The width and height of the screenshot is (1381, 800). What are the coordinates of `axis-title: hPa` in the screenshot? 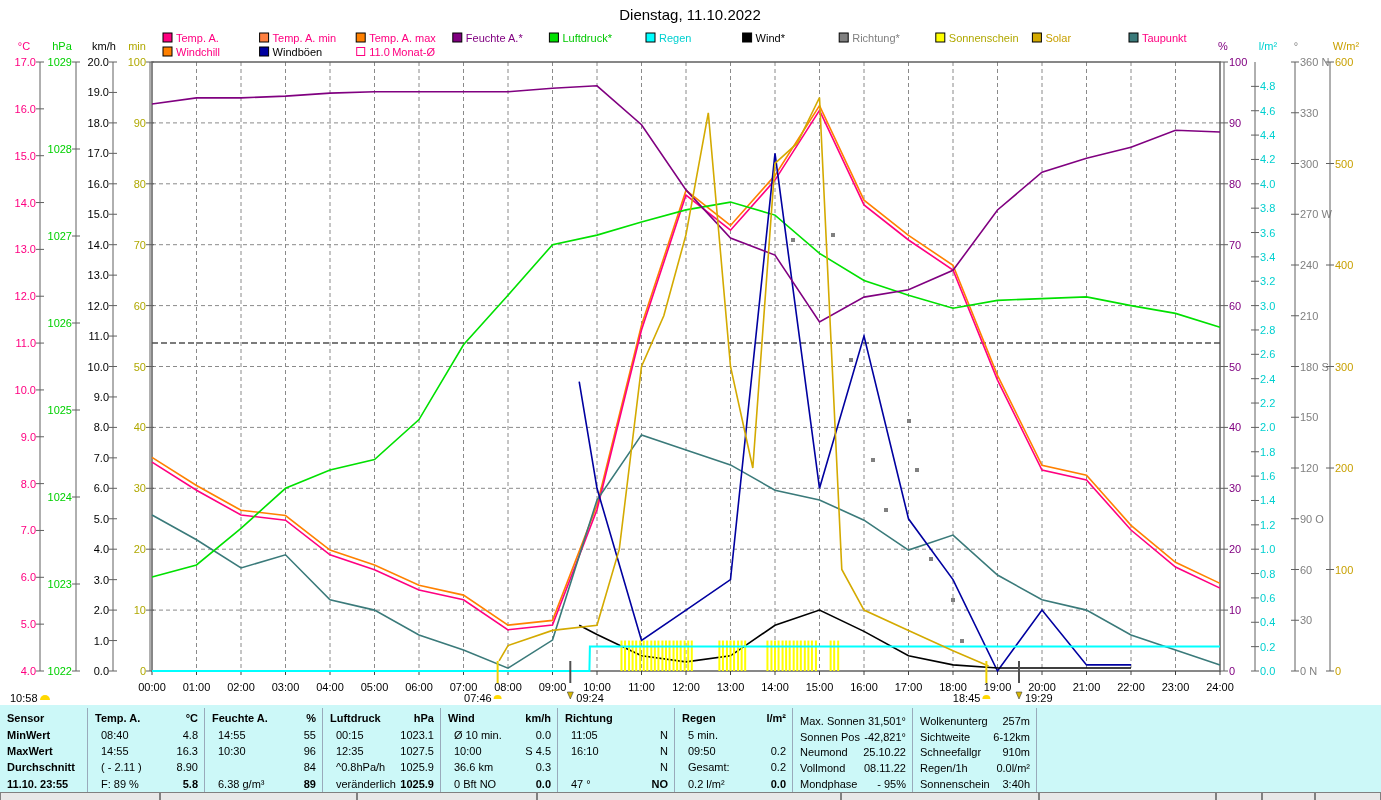 It's located at (62, 46).